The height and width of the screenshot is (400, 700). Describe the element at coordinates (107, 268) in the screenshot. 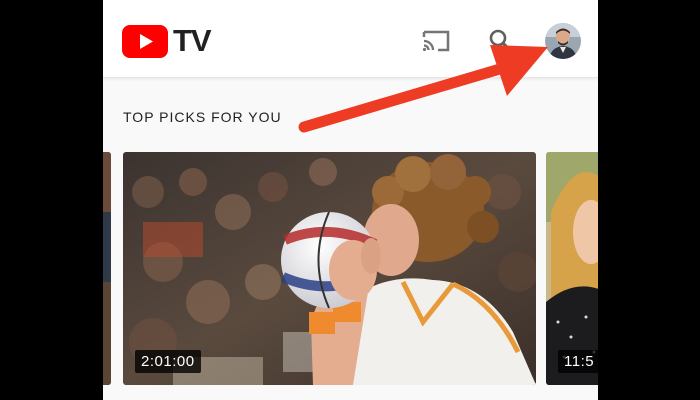

I see `video-card-previous` at that location.